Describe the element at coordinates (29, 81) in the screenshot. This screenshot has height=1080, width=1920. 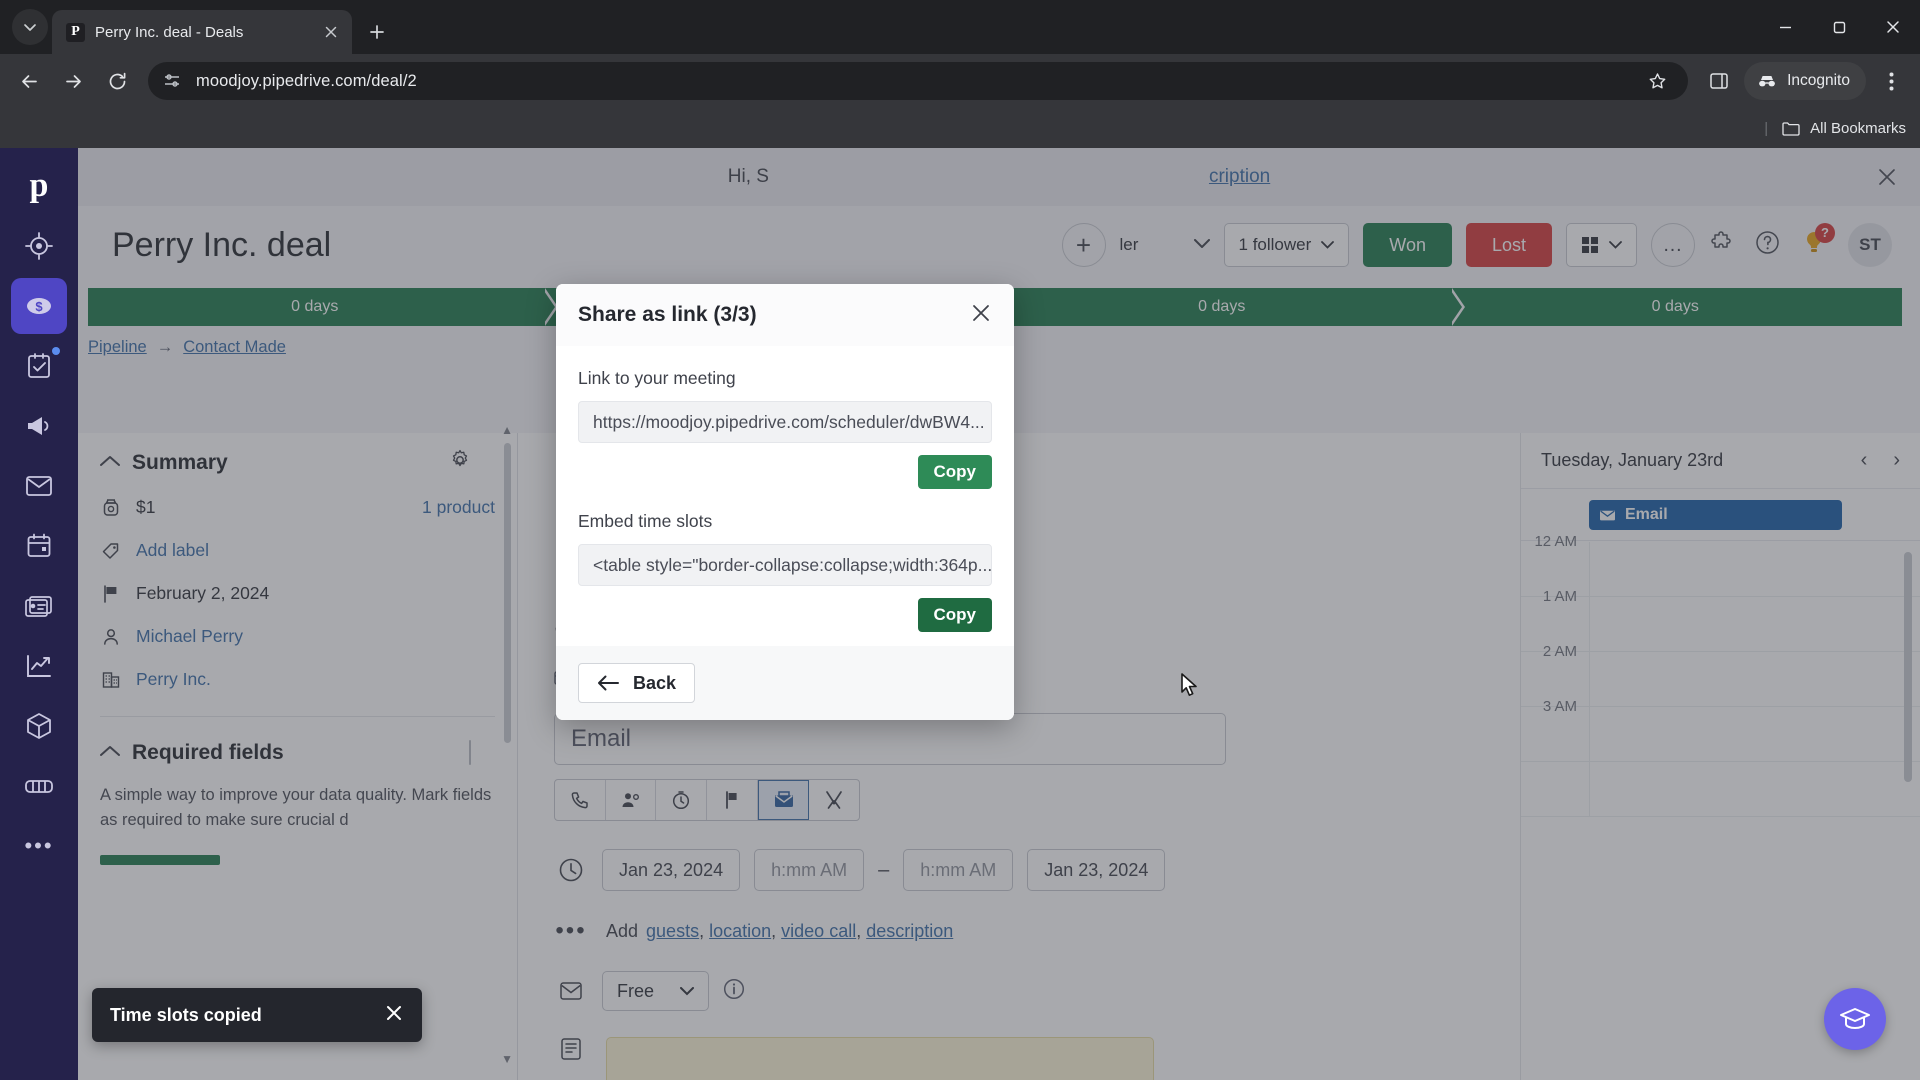
I see `back-icon` at that location.